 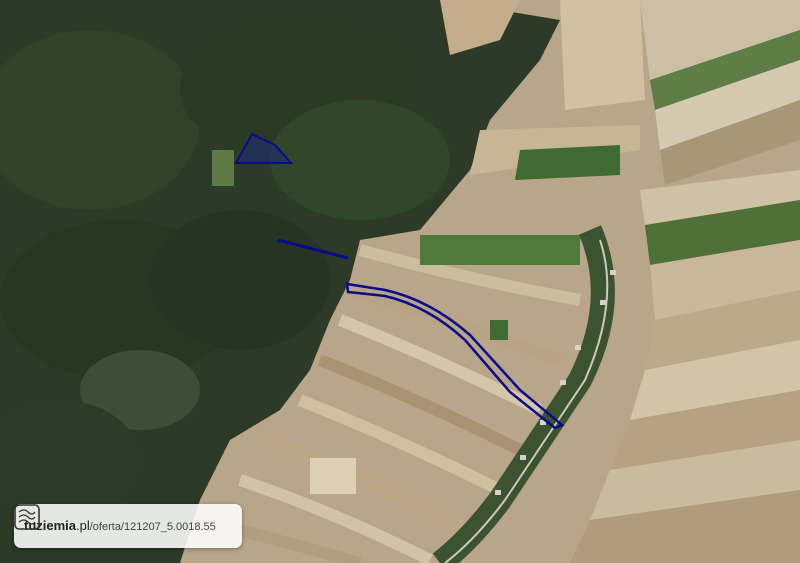 I want to click on attribution-badge: tuziemia.pl/oferta/121207_5.0018.55, so click(x=128, y=526).